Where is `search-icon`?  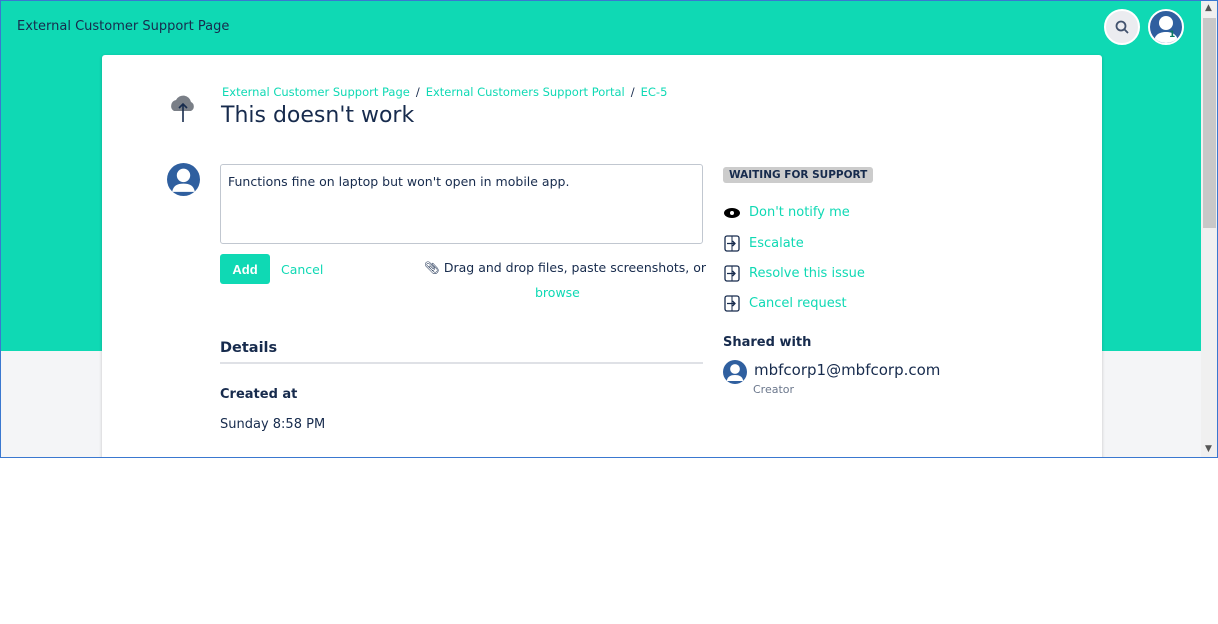
search-icon is located at coordinates (1122, 27).